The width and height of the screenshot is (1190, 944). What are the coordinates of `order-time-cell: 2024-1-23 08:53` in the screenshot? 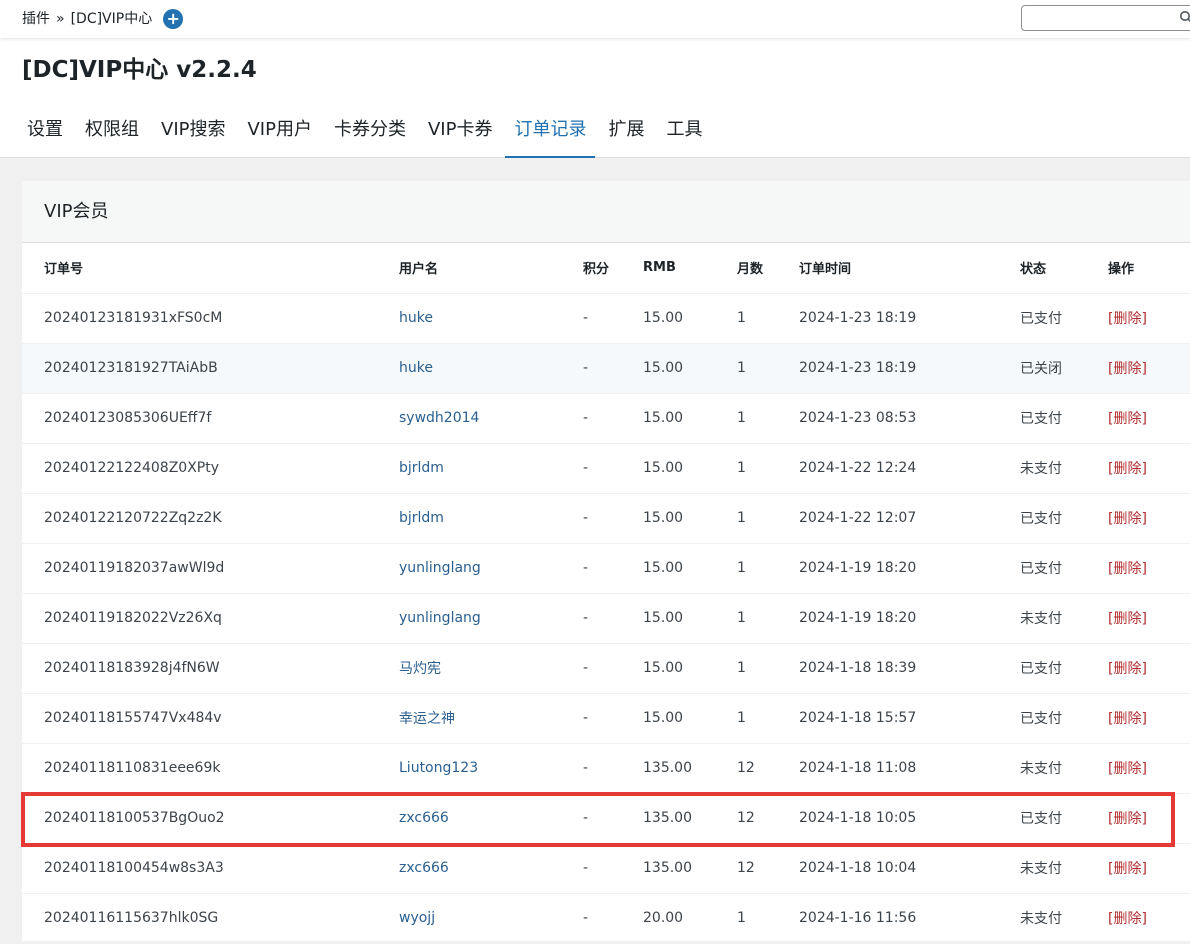 It's located at (909, 418).